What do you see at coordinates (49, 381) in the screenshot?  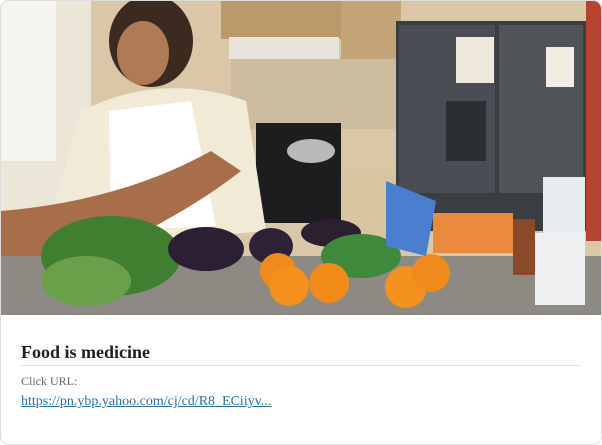 I see `click-url-label: Click URL:` at bounding box center [49, 381].